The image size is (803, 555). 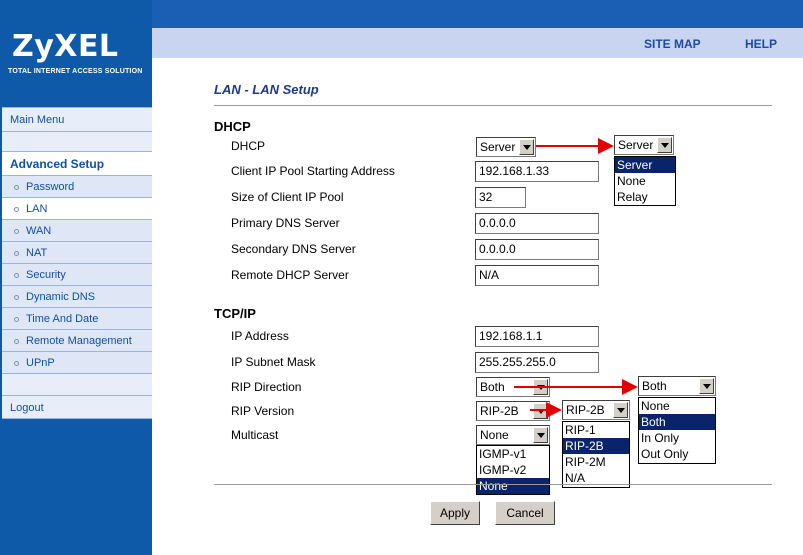 What do you see at coordinates (37, 209) in the screenshot?
I see `sidebar-item-label: LAN` at bounding box center [37, 209].